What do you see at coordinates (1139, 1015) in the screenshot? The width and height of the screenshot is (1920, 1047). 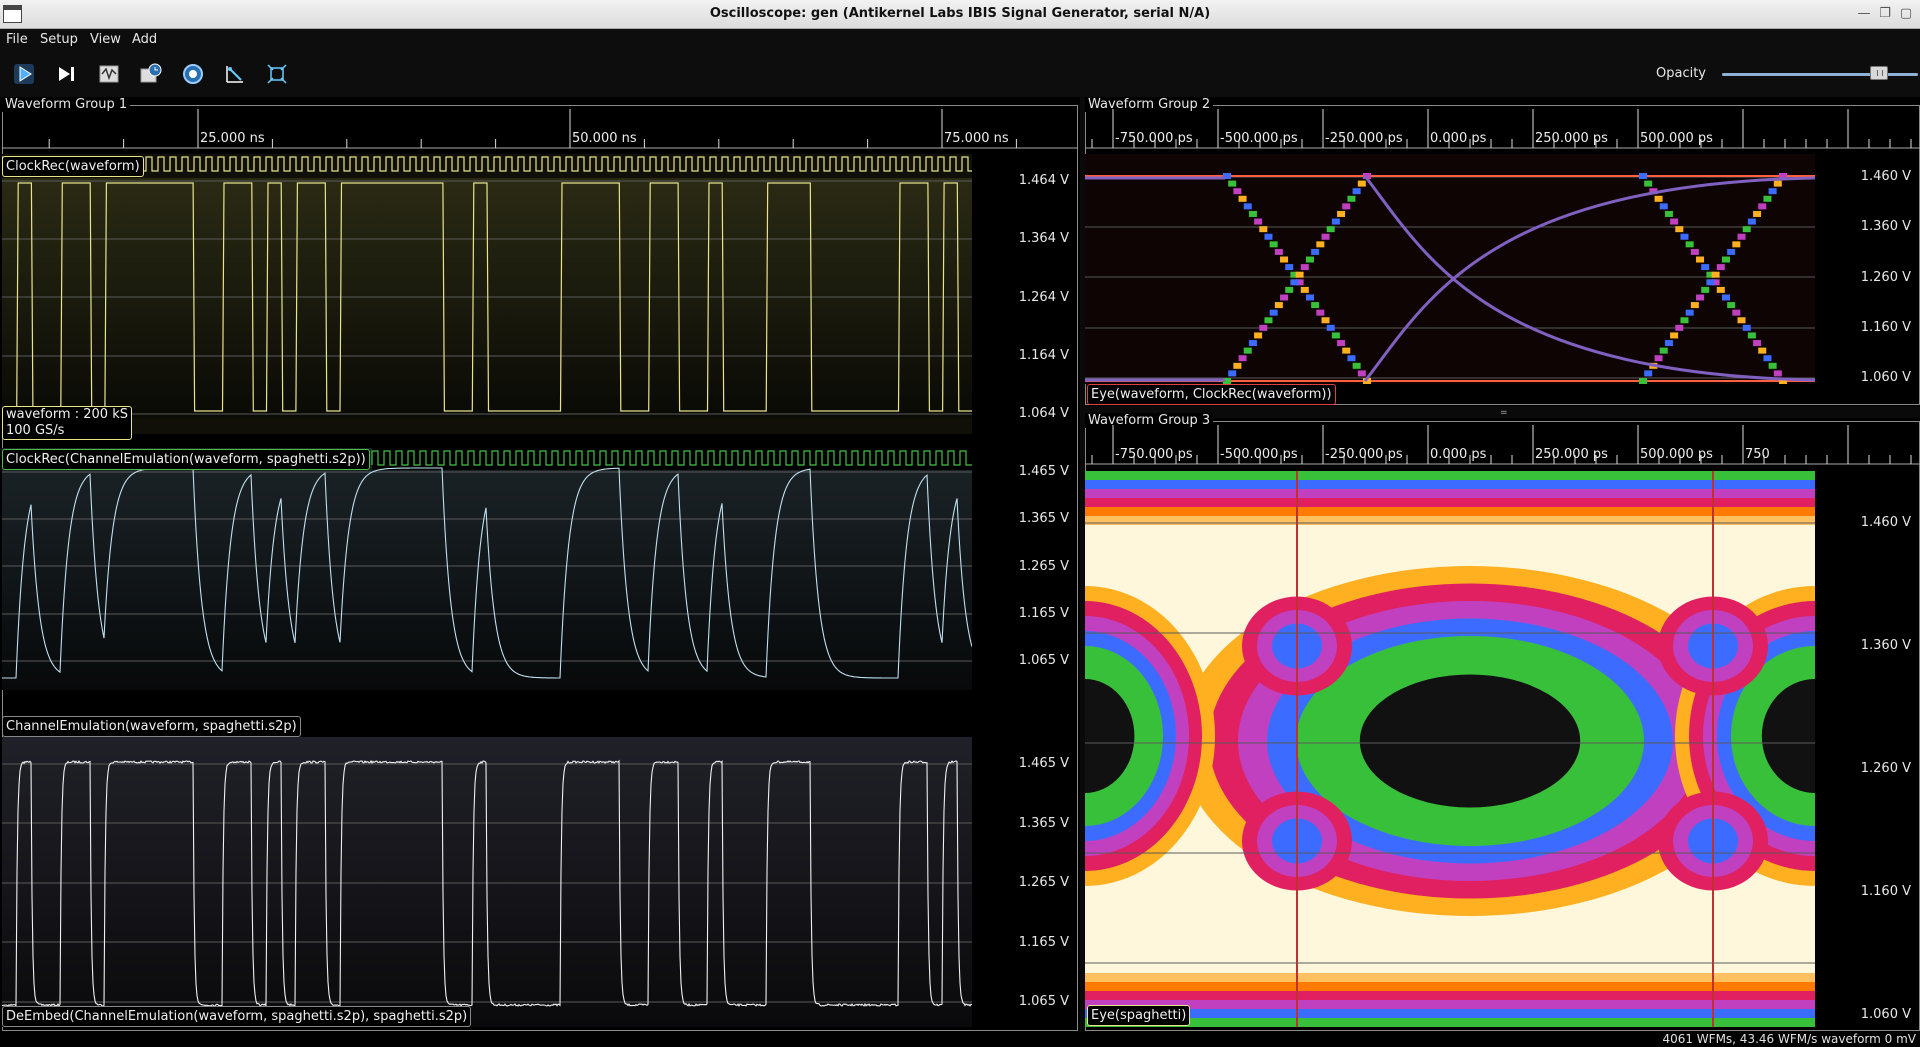 I see `trace-label-eye-spaghetti: Eye(spaghetti)` at bounding box center [1139, 1015].